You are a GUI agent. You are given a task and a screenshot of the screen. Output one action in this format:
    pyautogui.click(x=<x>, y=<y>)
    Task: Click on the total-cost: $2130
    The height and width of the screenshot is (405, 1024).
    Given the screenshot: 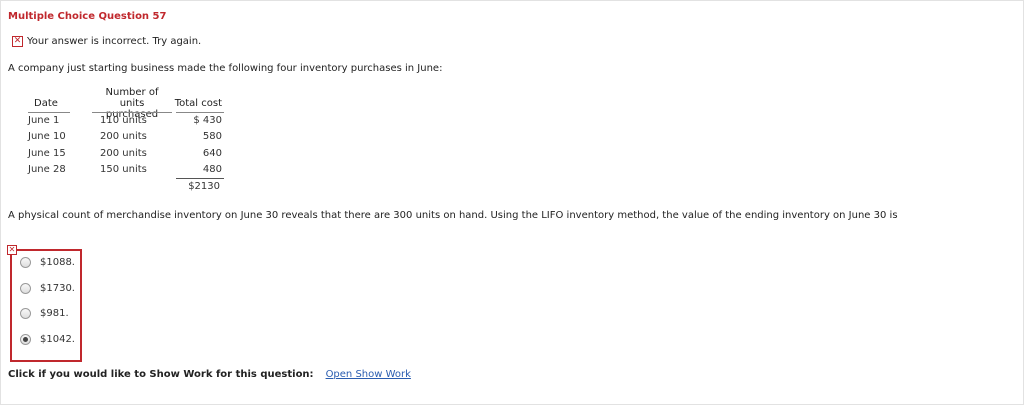 What is the action you would take?
    pyautogui.click(x=204, y=186)
    